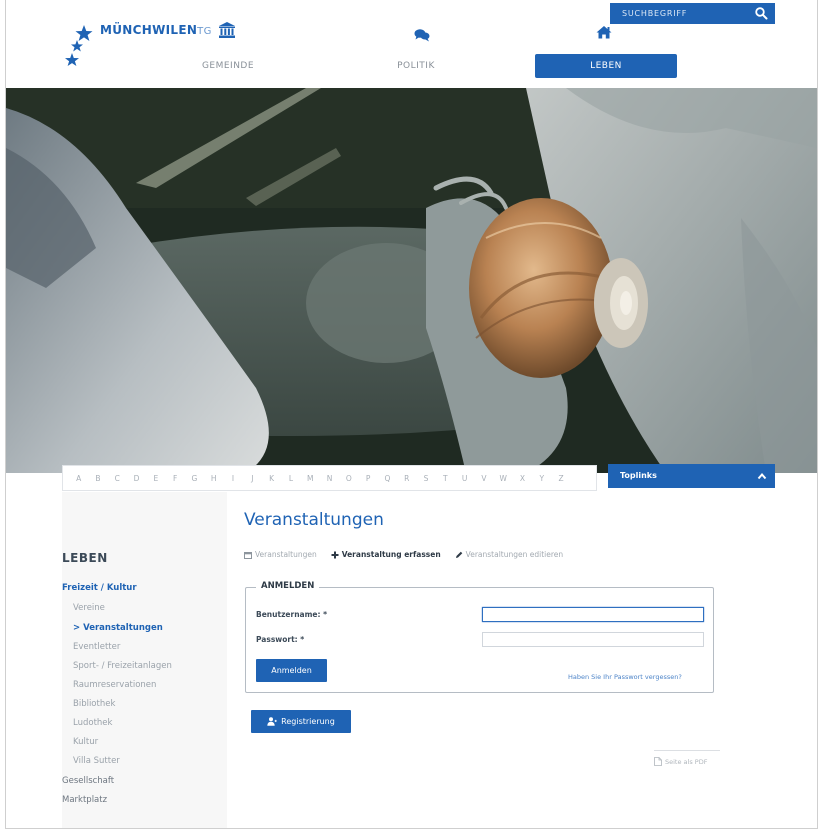 The height and width of the screenshot is (832, 823). What do you see at coordinates (232, 478) in the screenshot?
I see `alphabet-letter: I` at bounding box center [232, 478].